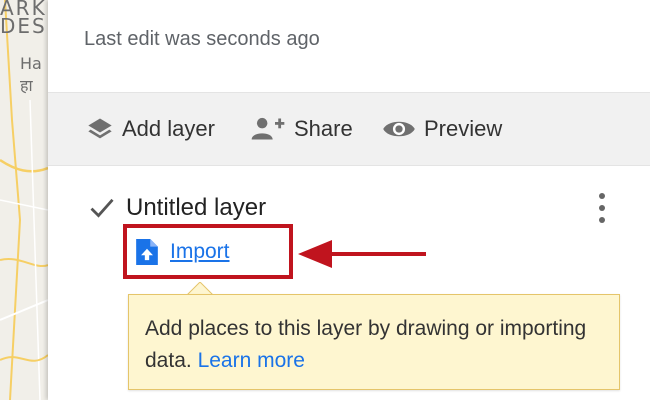  What do you see at coordinates (26, 85) in the screenshot?
I see `map-label-city-hindi: हा` at bounding box center [26, 85].